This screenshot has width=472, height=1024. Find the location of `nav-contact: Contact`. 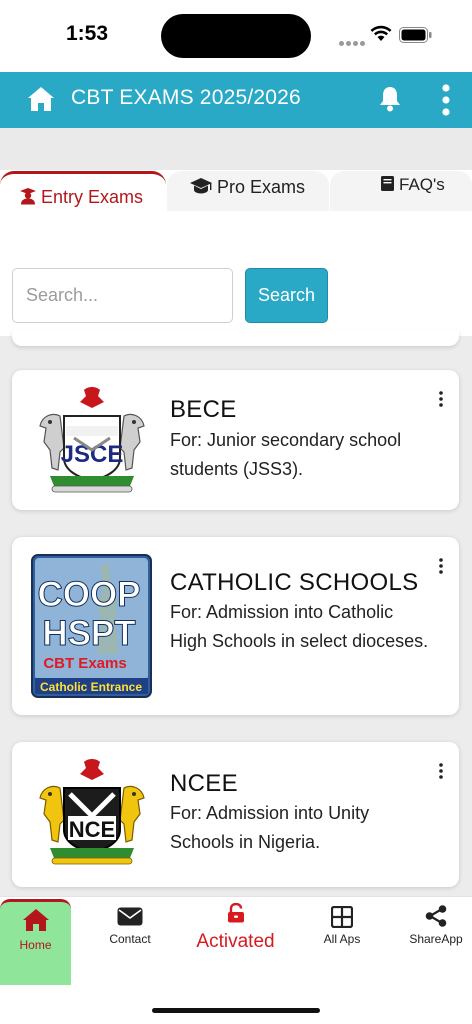

nav-contact: Contact is located at coordinates (130, 940).